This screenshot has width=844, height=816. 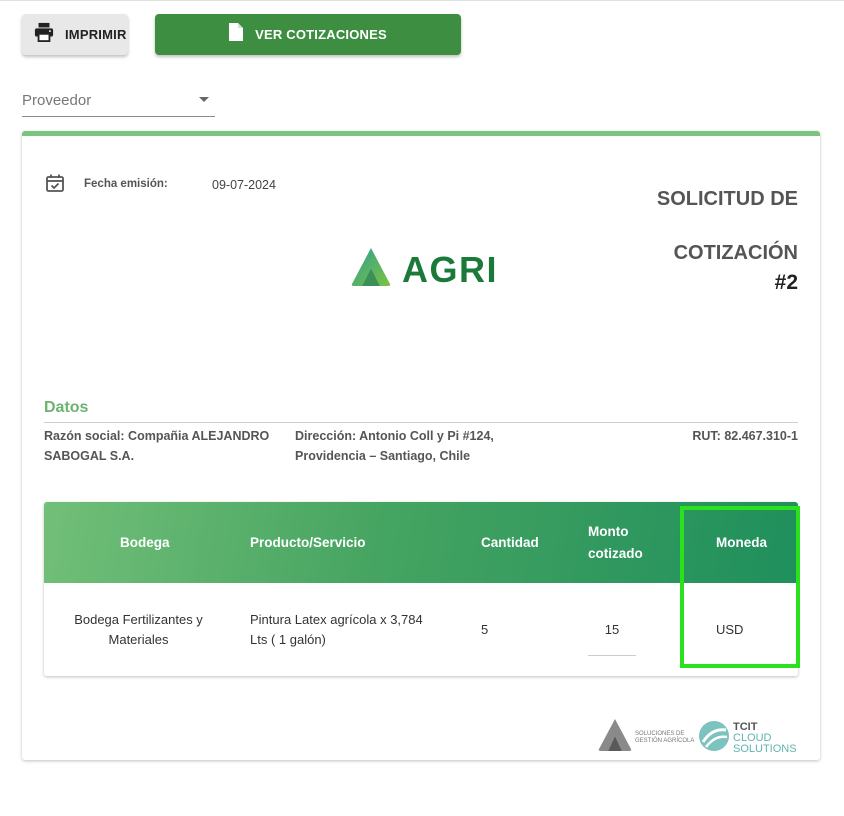 I want to click on footer-tcit-logo: TCIT CLOUD SOLUTIONS, so click(x=747, y=738).